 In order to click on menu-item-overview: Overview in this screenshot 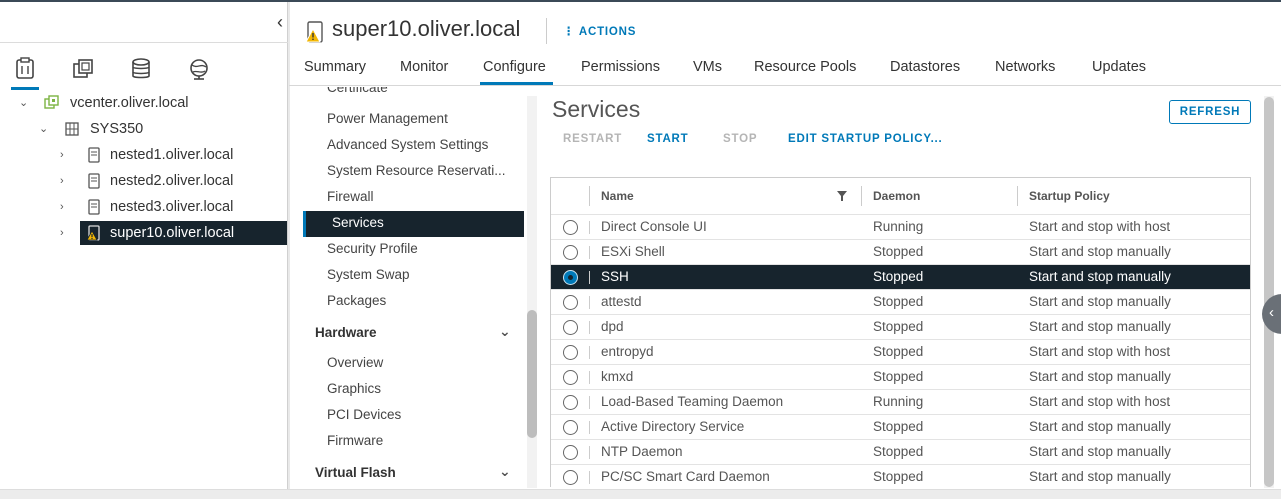, I will do `click(355, 362)`.